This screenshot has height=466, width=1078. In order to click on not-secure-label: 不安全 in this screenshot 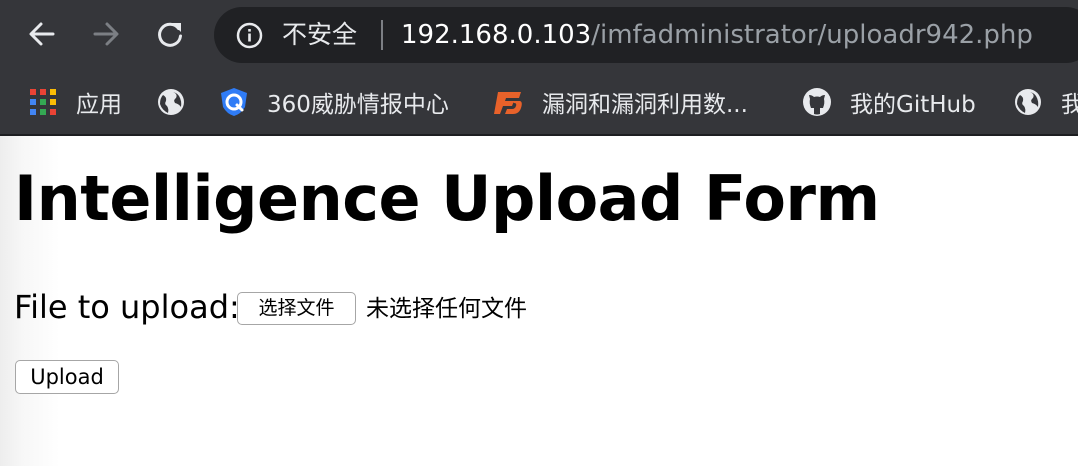, I will do `click(319, 35)`.